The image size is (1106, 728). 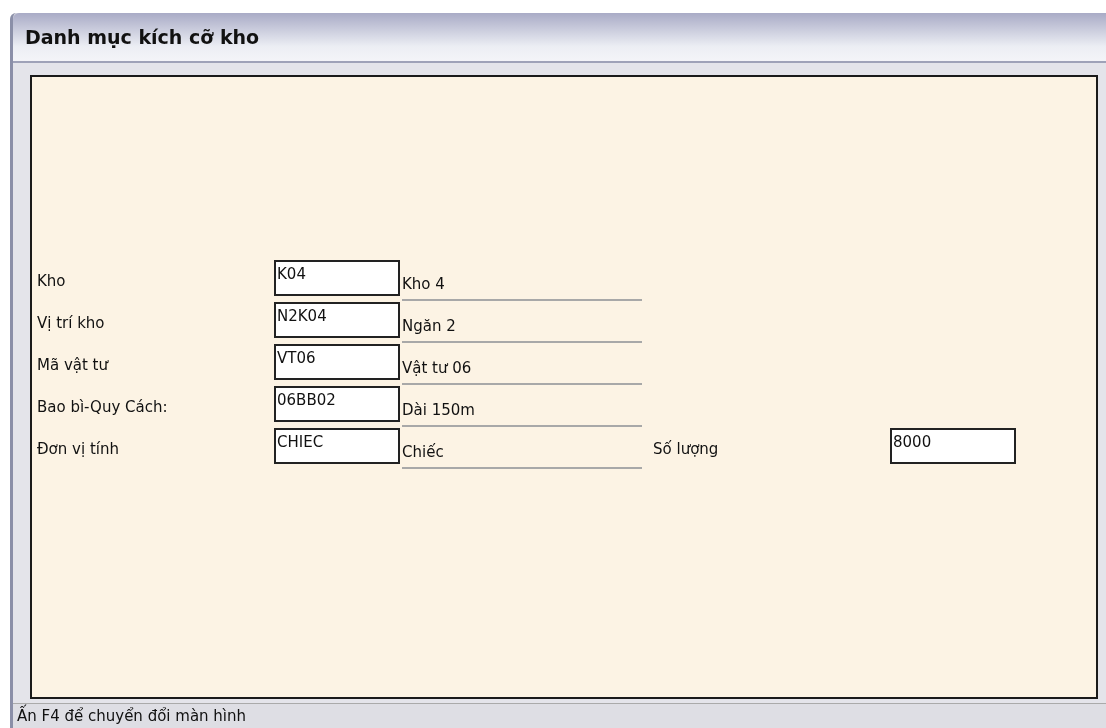 I want to click on field-label: Kho, so click(x=52, y=280).